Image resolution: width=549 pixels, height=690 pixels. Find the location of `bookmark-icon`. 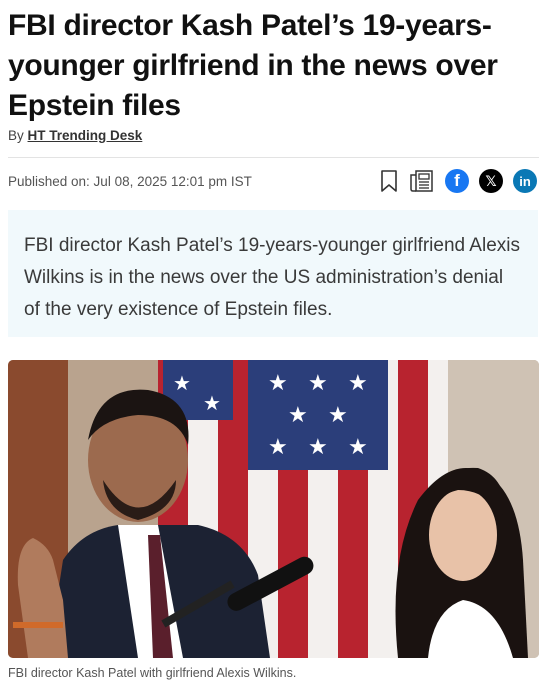

bookmark-icon is located at coordinates (389, 181).